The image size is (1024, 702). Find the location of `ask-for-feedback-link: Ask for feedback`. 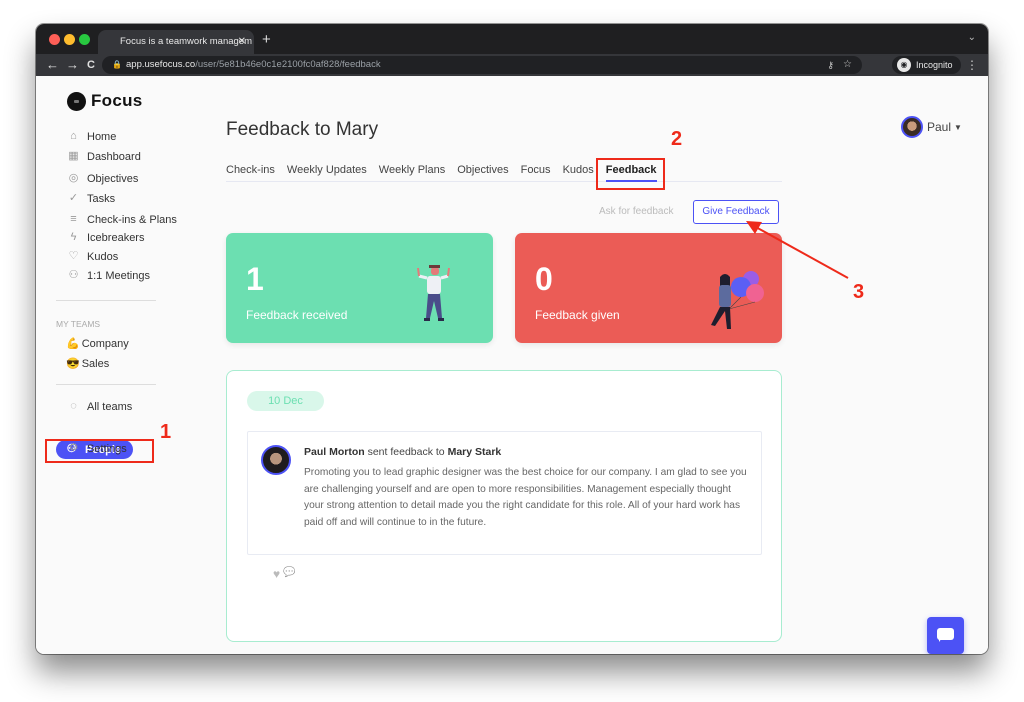

ask-for-feedback-link: Ask for feedback is located at coordinates (636, 211).